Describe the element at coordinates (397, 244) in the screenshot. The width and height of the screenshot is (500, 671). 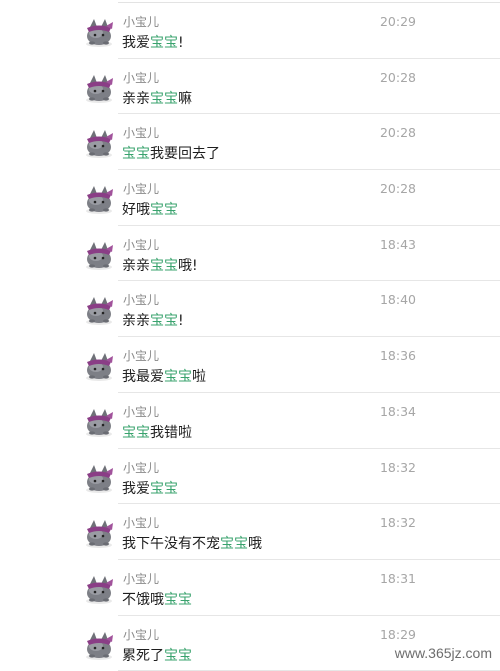
I see `message-time: 18:43` at that location.